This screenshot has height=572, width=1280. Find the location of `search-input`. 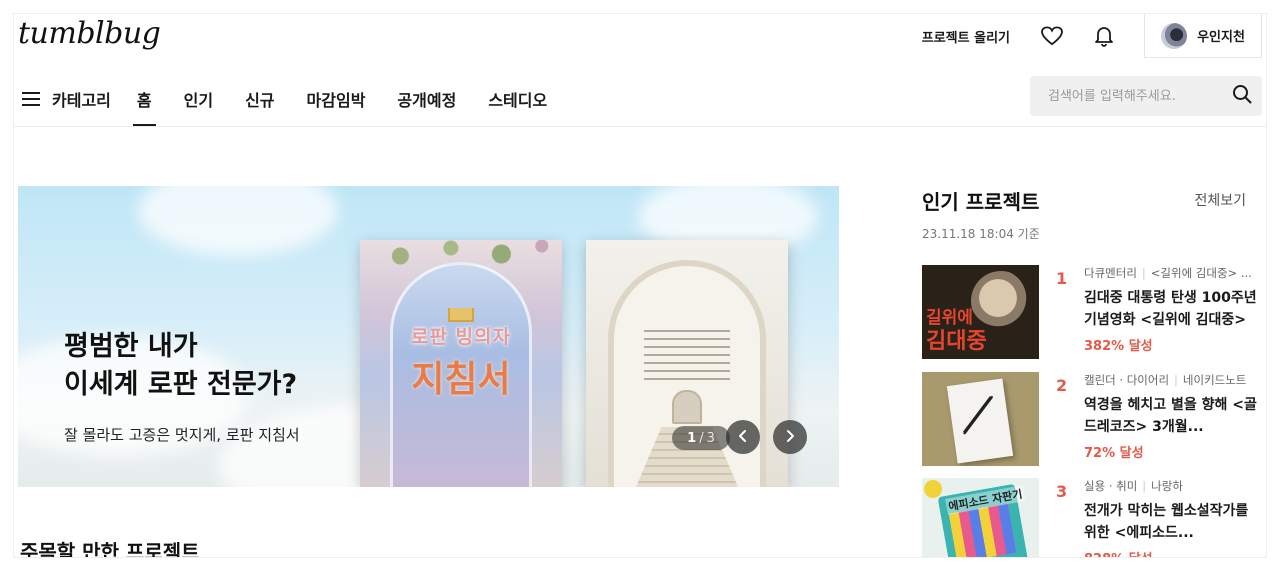

search-input is located at coordinates (1140, 96).